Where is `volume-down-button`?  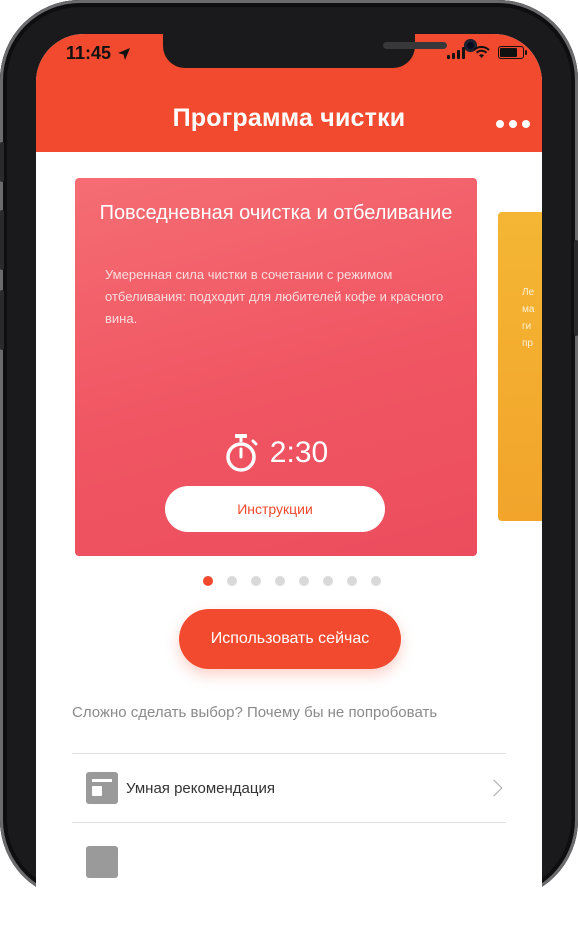 volume-down-button is located at coordinates (2, 320).